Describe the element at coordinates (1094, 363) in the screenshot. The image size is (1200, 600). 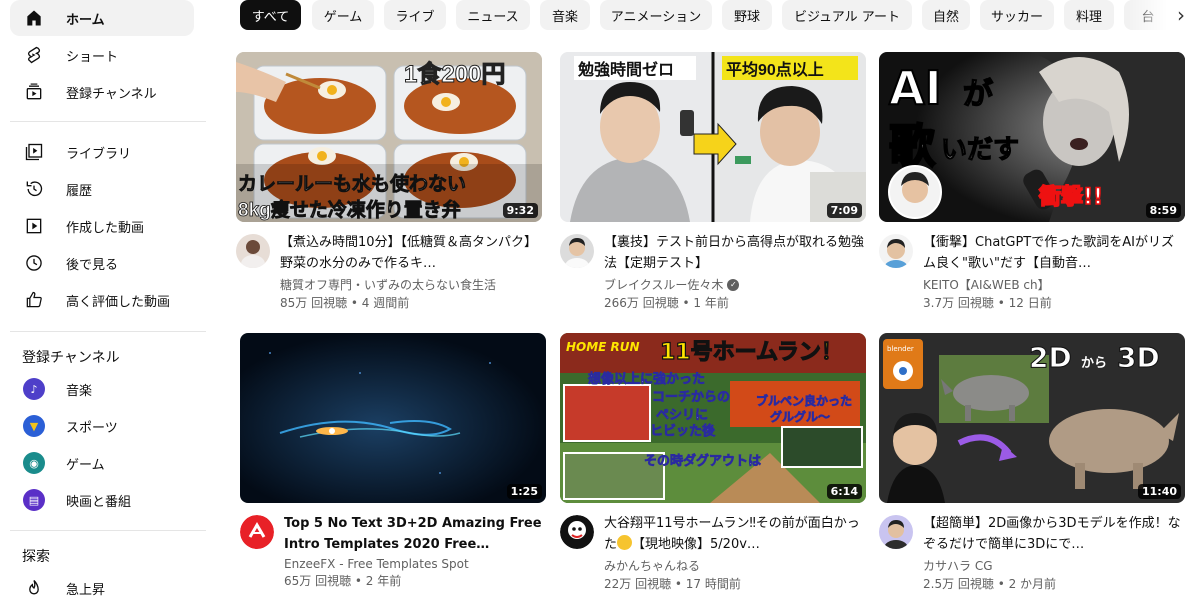
I see `thumb-caption: から` at that location.